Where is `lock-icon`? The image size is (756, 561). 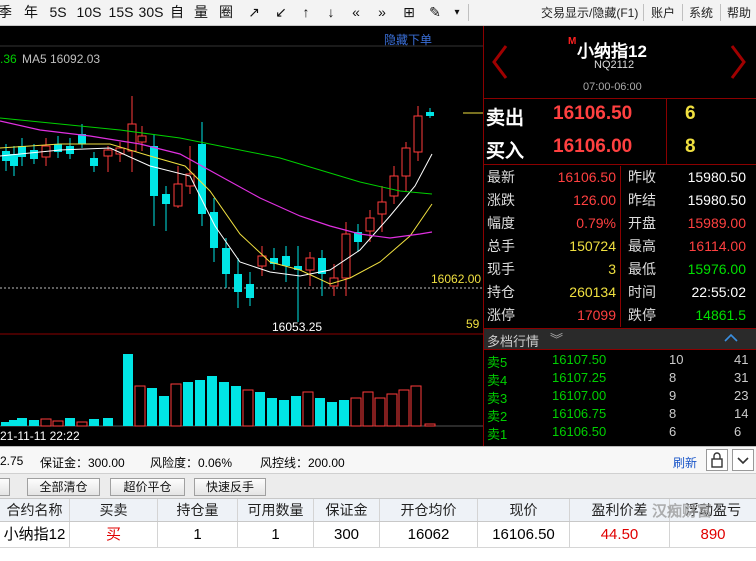
lock-icon is located at coordinates (717, 460).